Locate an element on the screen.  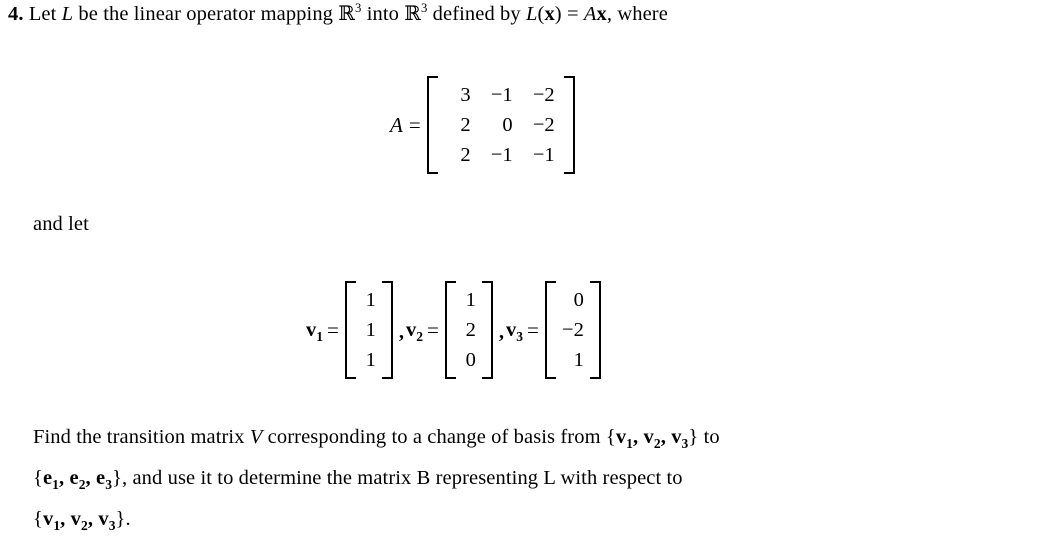
set-v3-final: v3 is located at coordinates (107, 521).